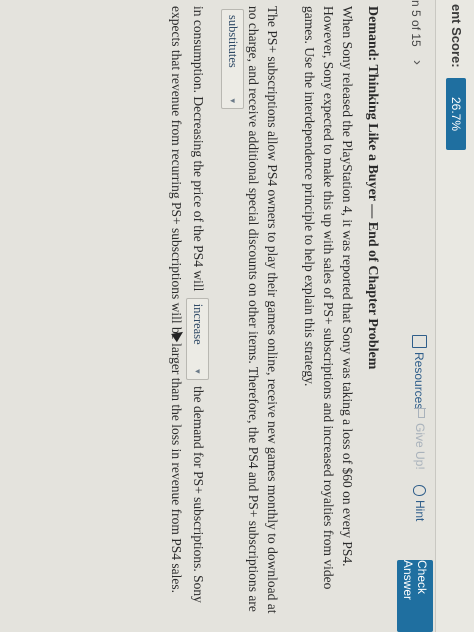 This screenshot has height=632, width=474. I want to click on complements-substitutes-select: substitutes ▾, so click(232, 59).